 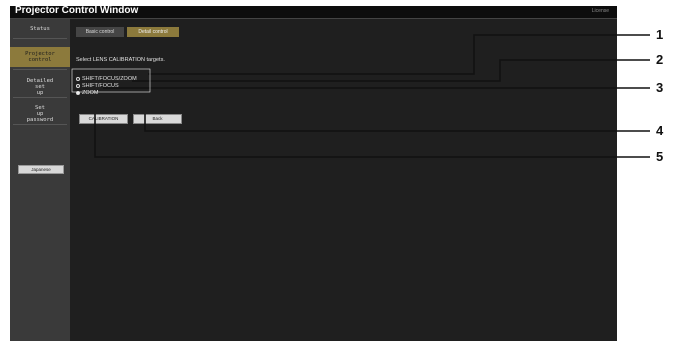 What do you see at coordinates (660, 130) in the screenshot?
I see `callout-number-4: 4` at bounding box center [660, 130].